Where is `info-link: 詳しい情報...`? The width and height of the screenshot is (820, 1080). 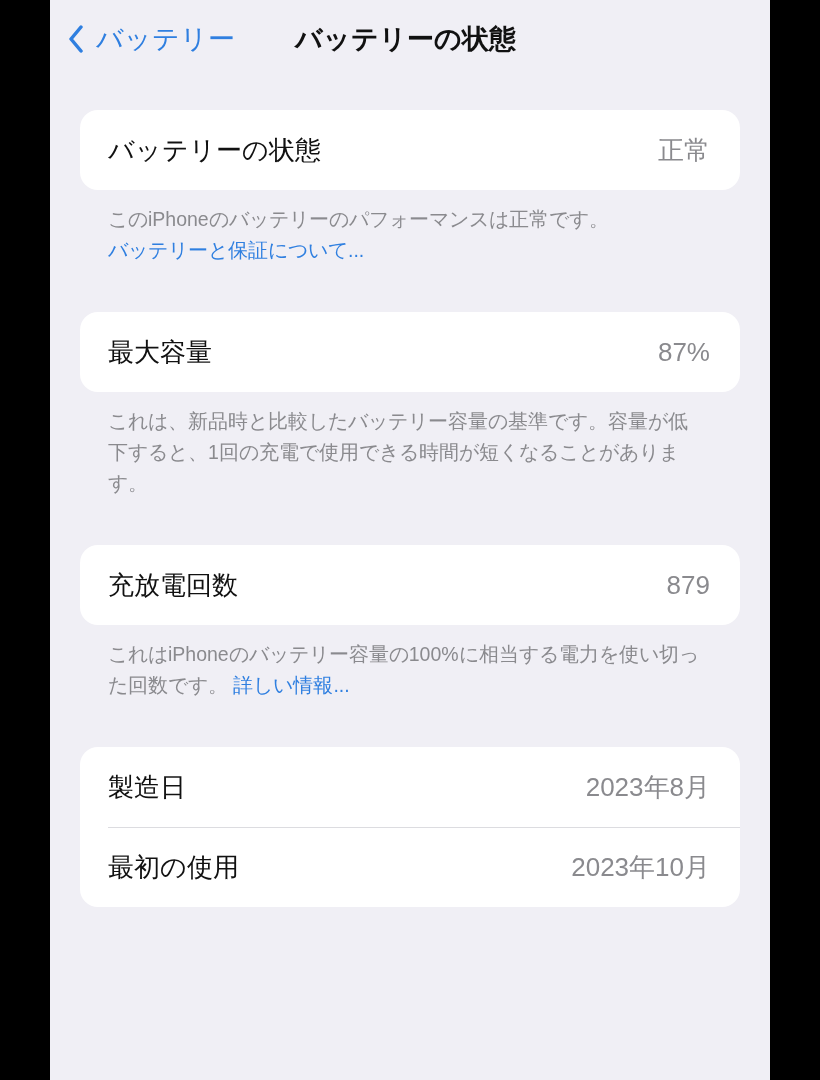
info-link: 詳しい情報... is located at coordinates (291, 685).